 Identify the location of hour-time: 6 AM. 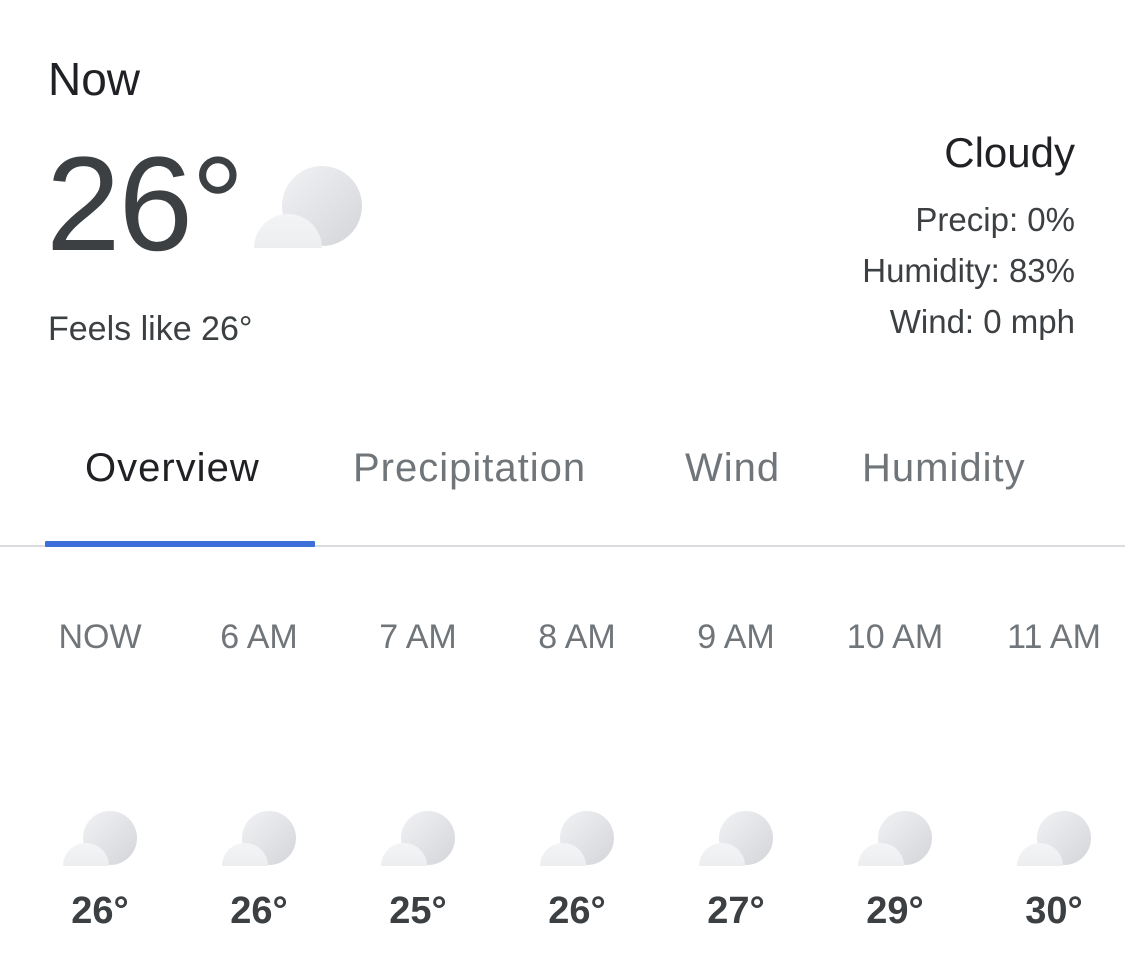
(259, 637).